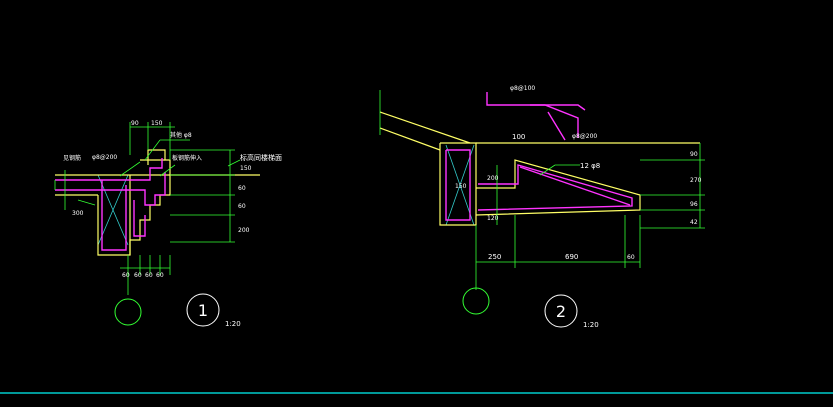 This screenshot has height=407, width=833. I want to click on dim-left-3: 120, so click(493, 218).